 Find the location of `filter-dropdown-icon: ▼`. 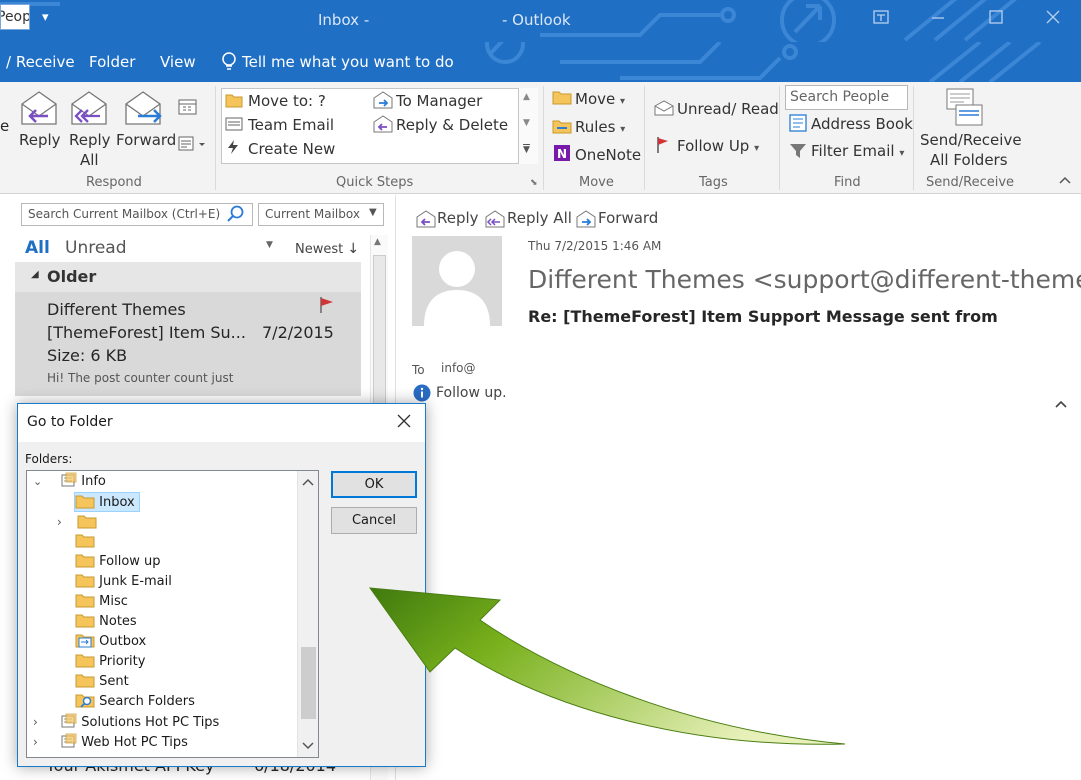

filter-dropdown-icon: ▼ is located at coordinates (269, 245).